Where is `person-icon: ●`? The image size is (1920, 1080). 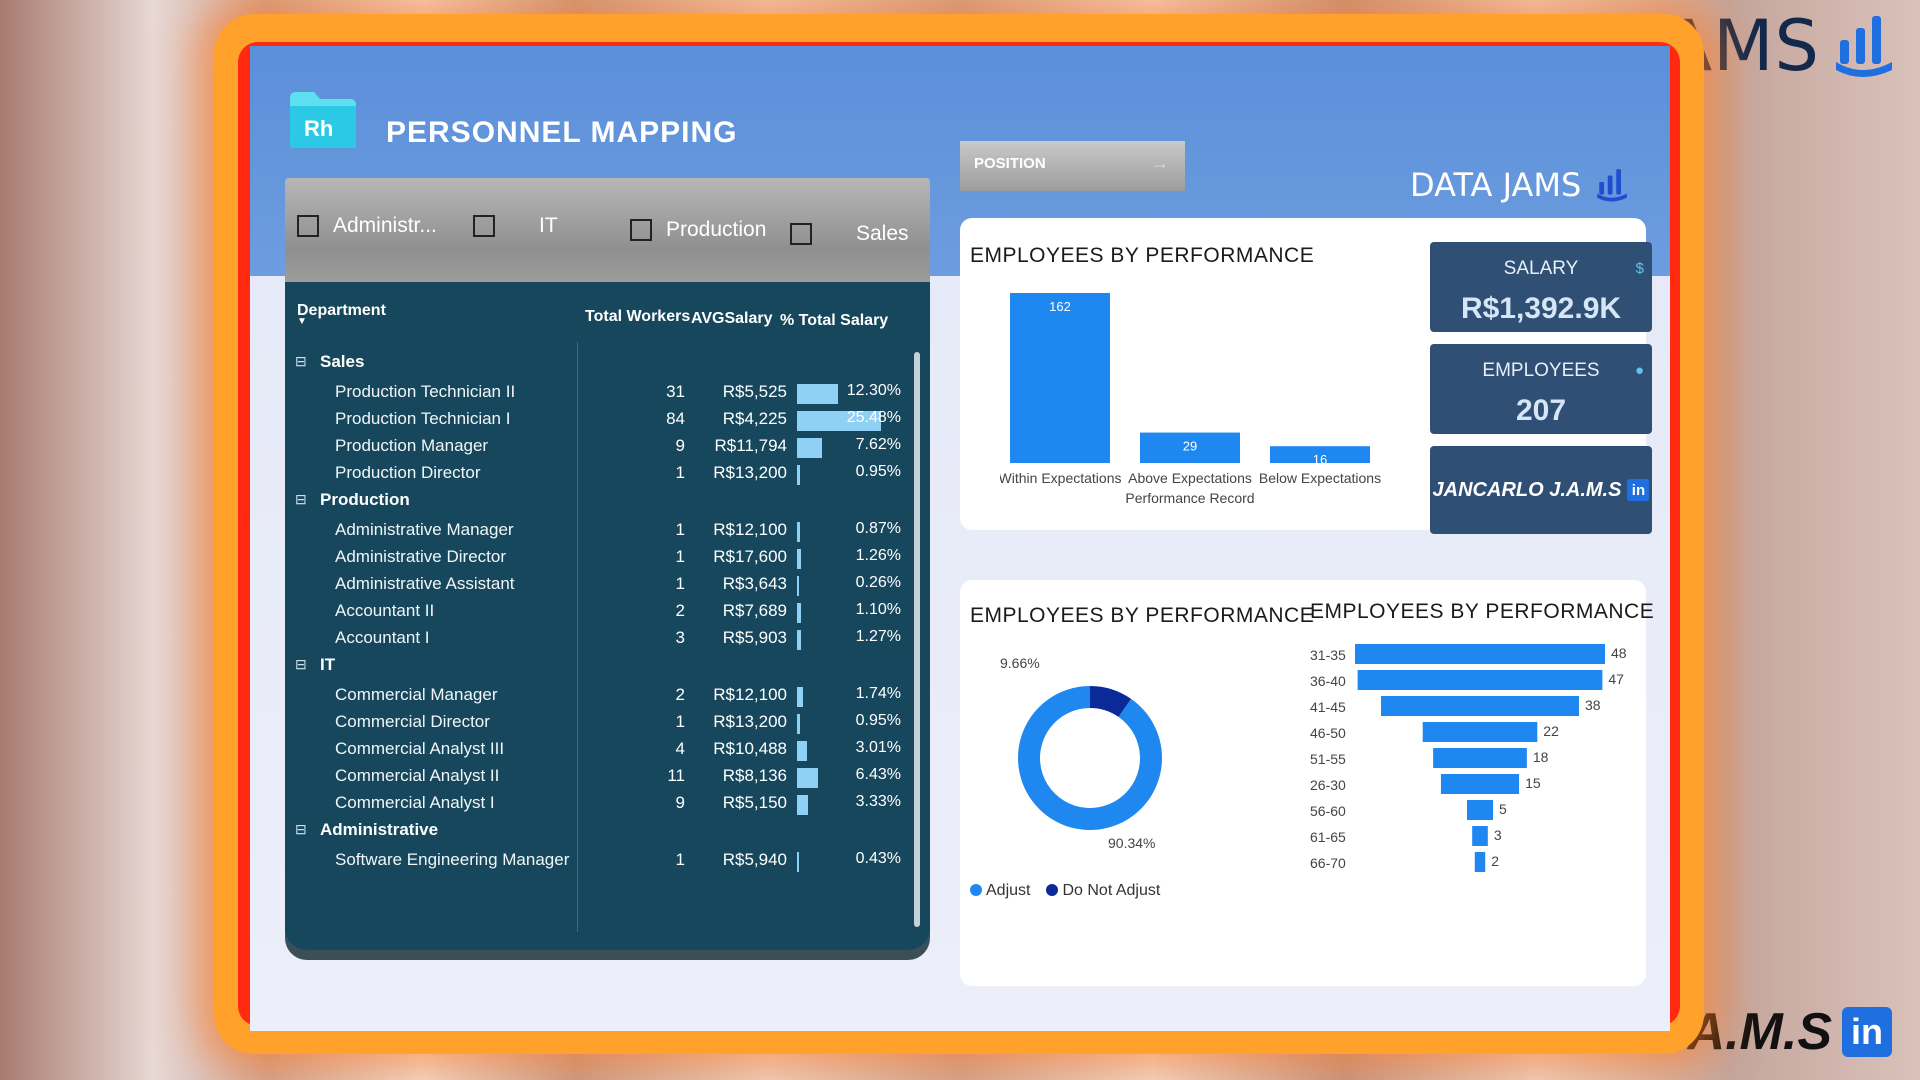 person-icon: ● is located at coordinates (1639, 370).